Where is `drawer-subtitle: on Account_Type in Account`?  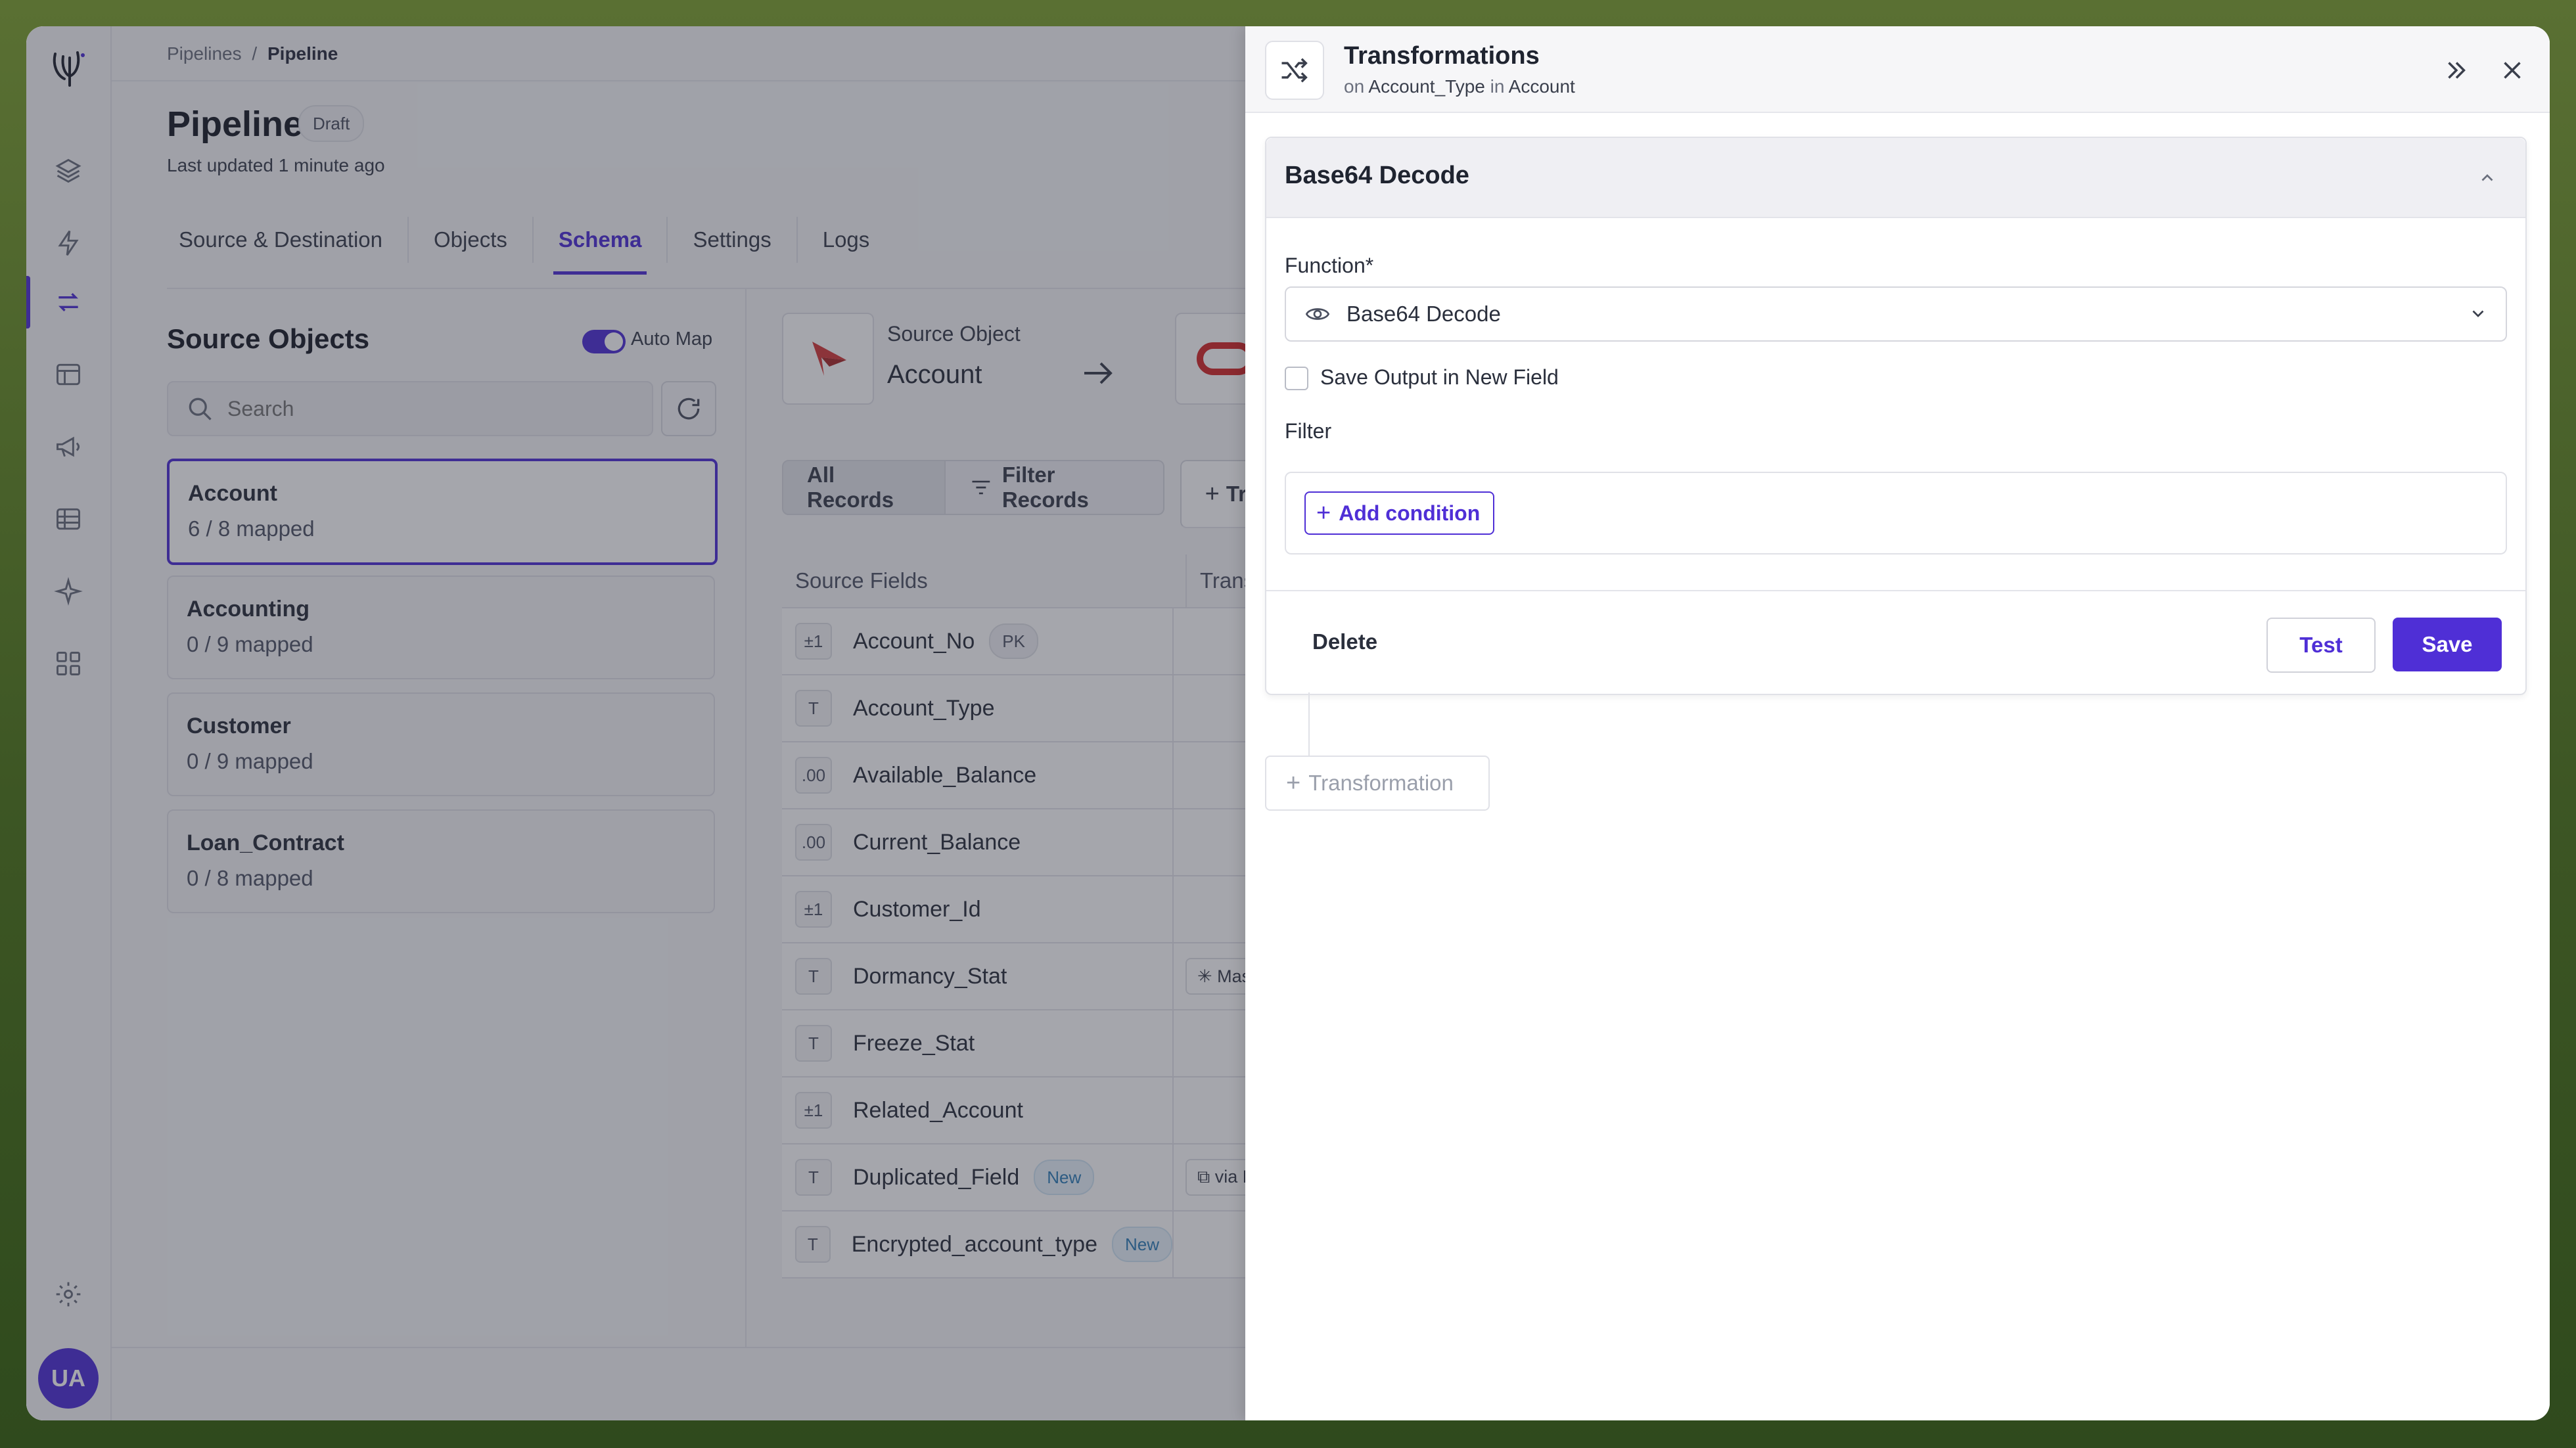
drawer-subtitle: on Account_Type in Account is located at coordinates (1460, 86).